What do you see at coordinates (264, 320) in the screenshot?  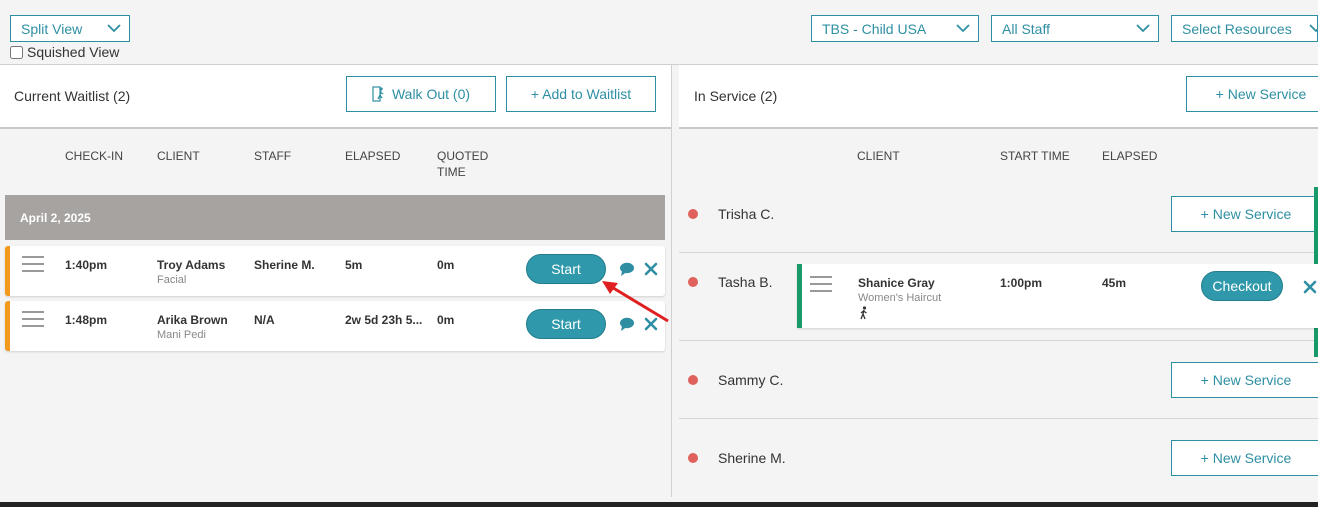 I see `staff-name: N/A` at bounding box center [264, 320].